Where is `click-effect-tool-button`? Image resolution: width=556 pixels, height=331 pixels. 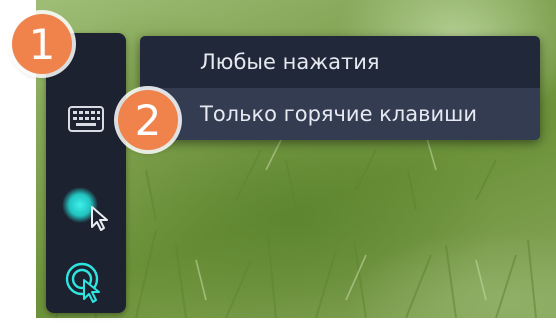
click-effect-tool-button is located at coordinates (86, 283).